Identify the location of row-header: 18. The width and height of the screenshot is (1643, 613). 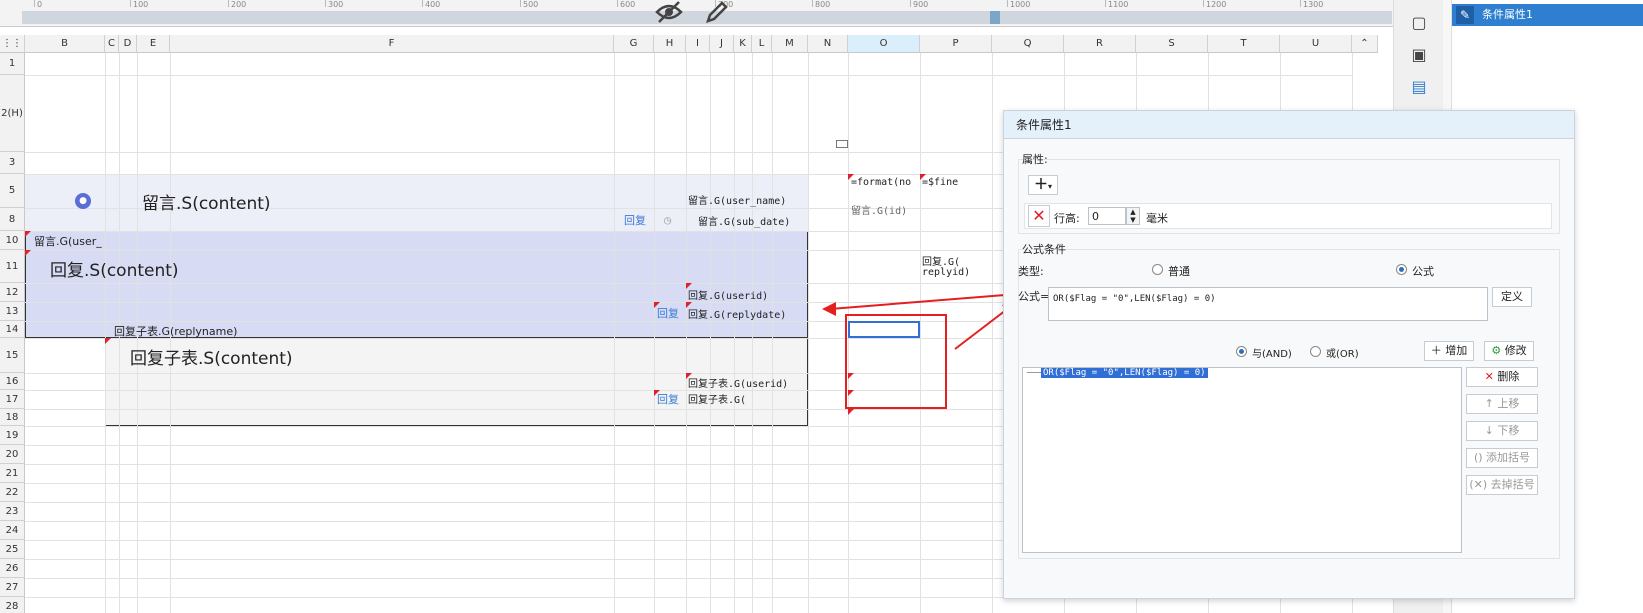
(12, 417).